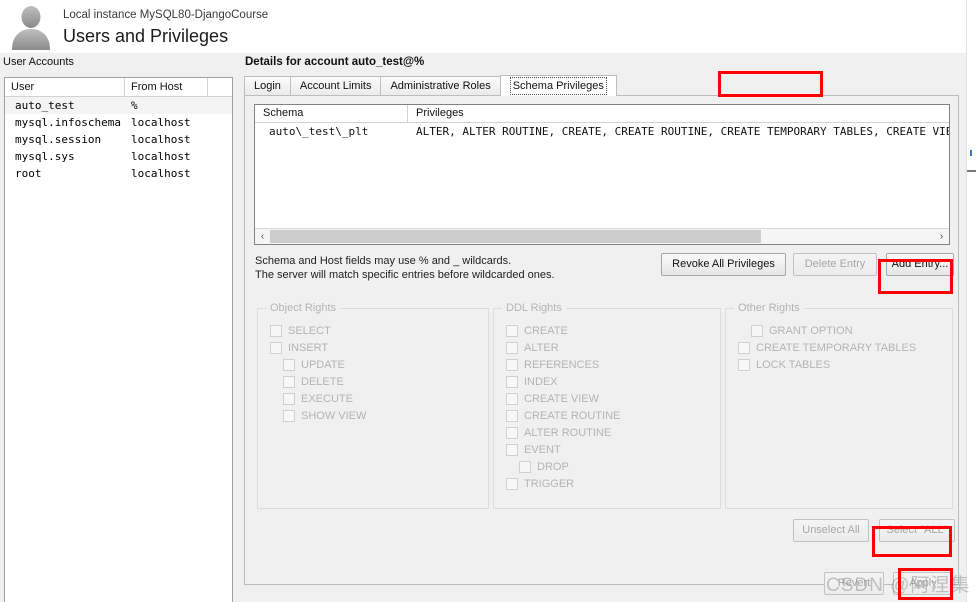 This screenshot has height=602, width=976. What do you see at coordinates (561, 398) in the screenshot?
I see `privilege-label: CREATE VIEW` at bounding box center [561, 398].